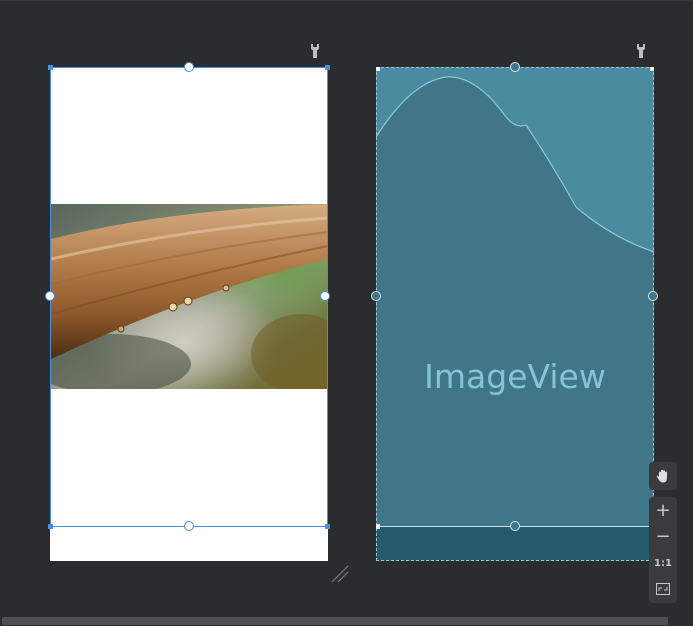 The height and width of the screenshot is (626, 693). I want to click on hand-icon, so click(661, 476).